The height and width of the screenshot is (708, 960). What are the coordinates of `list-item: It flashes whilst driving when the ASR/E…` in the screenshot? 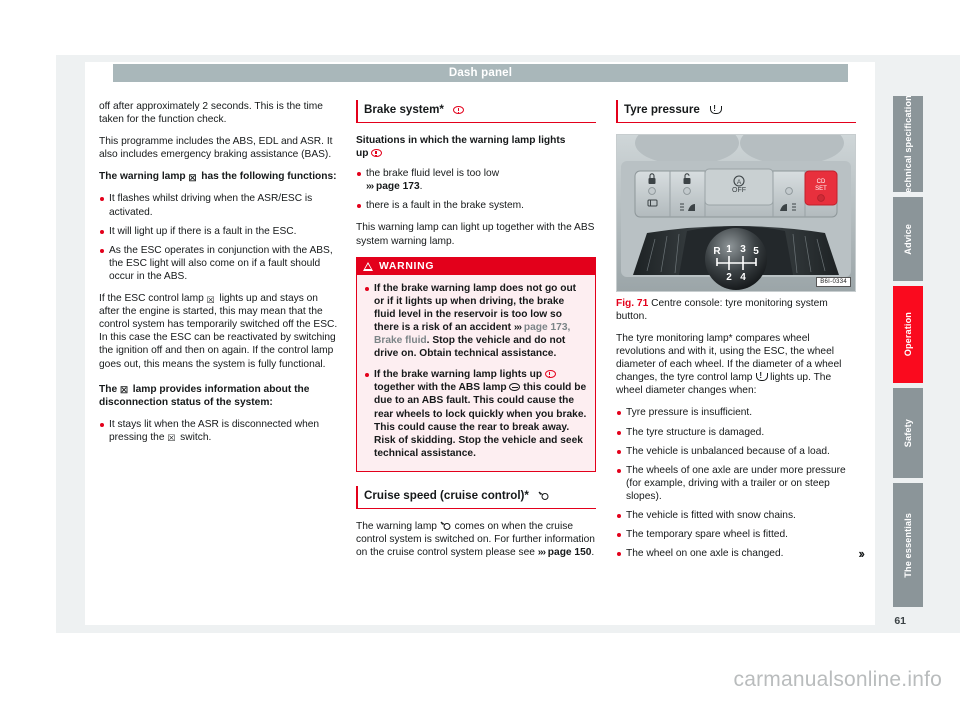 It's located at (219, 205).